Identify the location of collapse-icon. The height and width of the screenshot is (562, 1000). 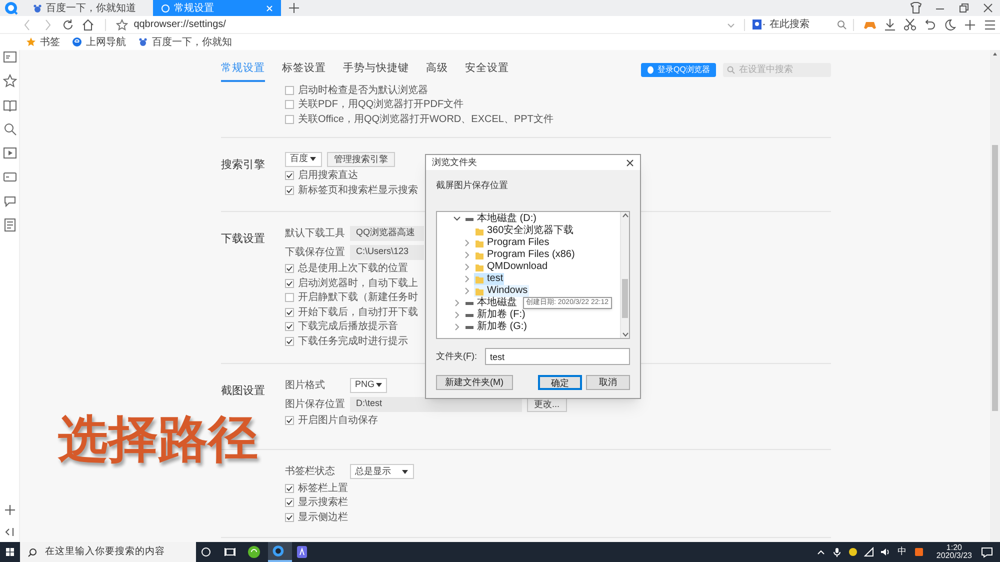
(10, 532).